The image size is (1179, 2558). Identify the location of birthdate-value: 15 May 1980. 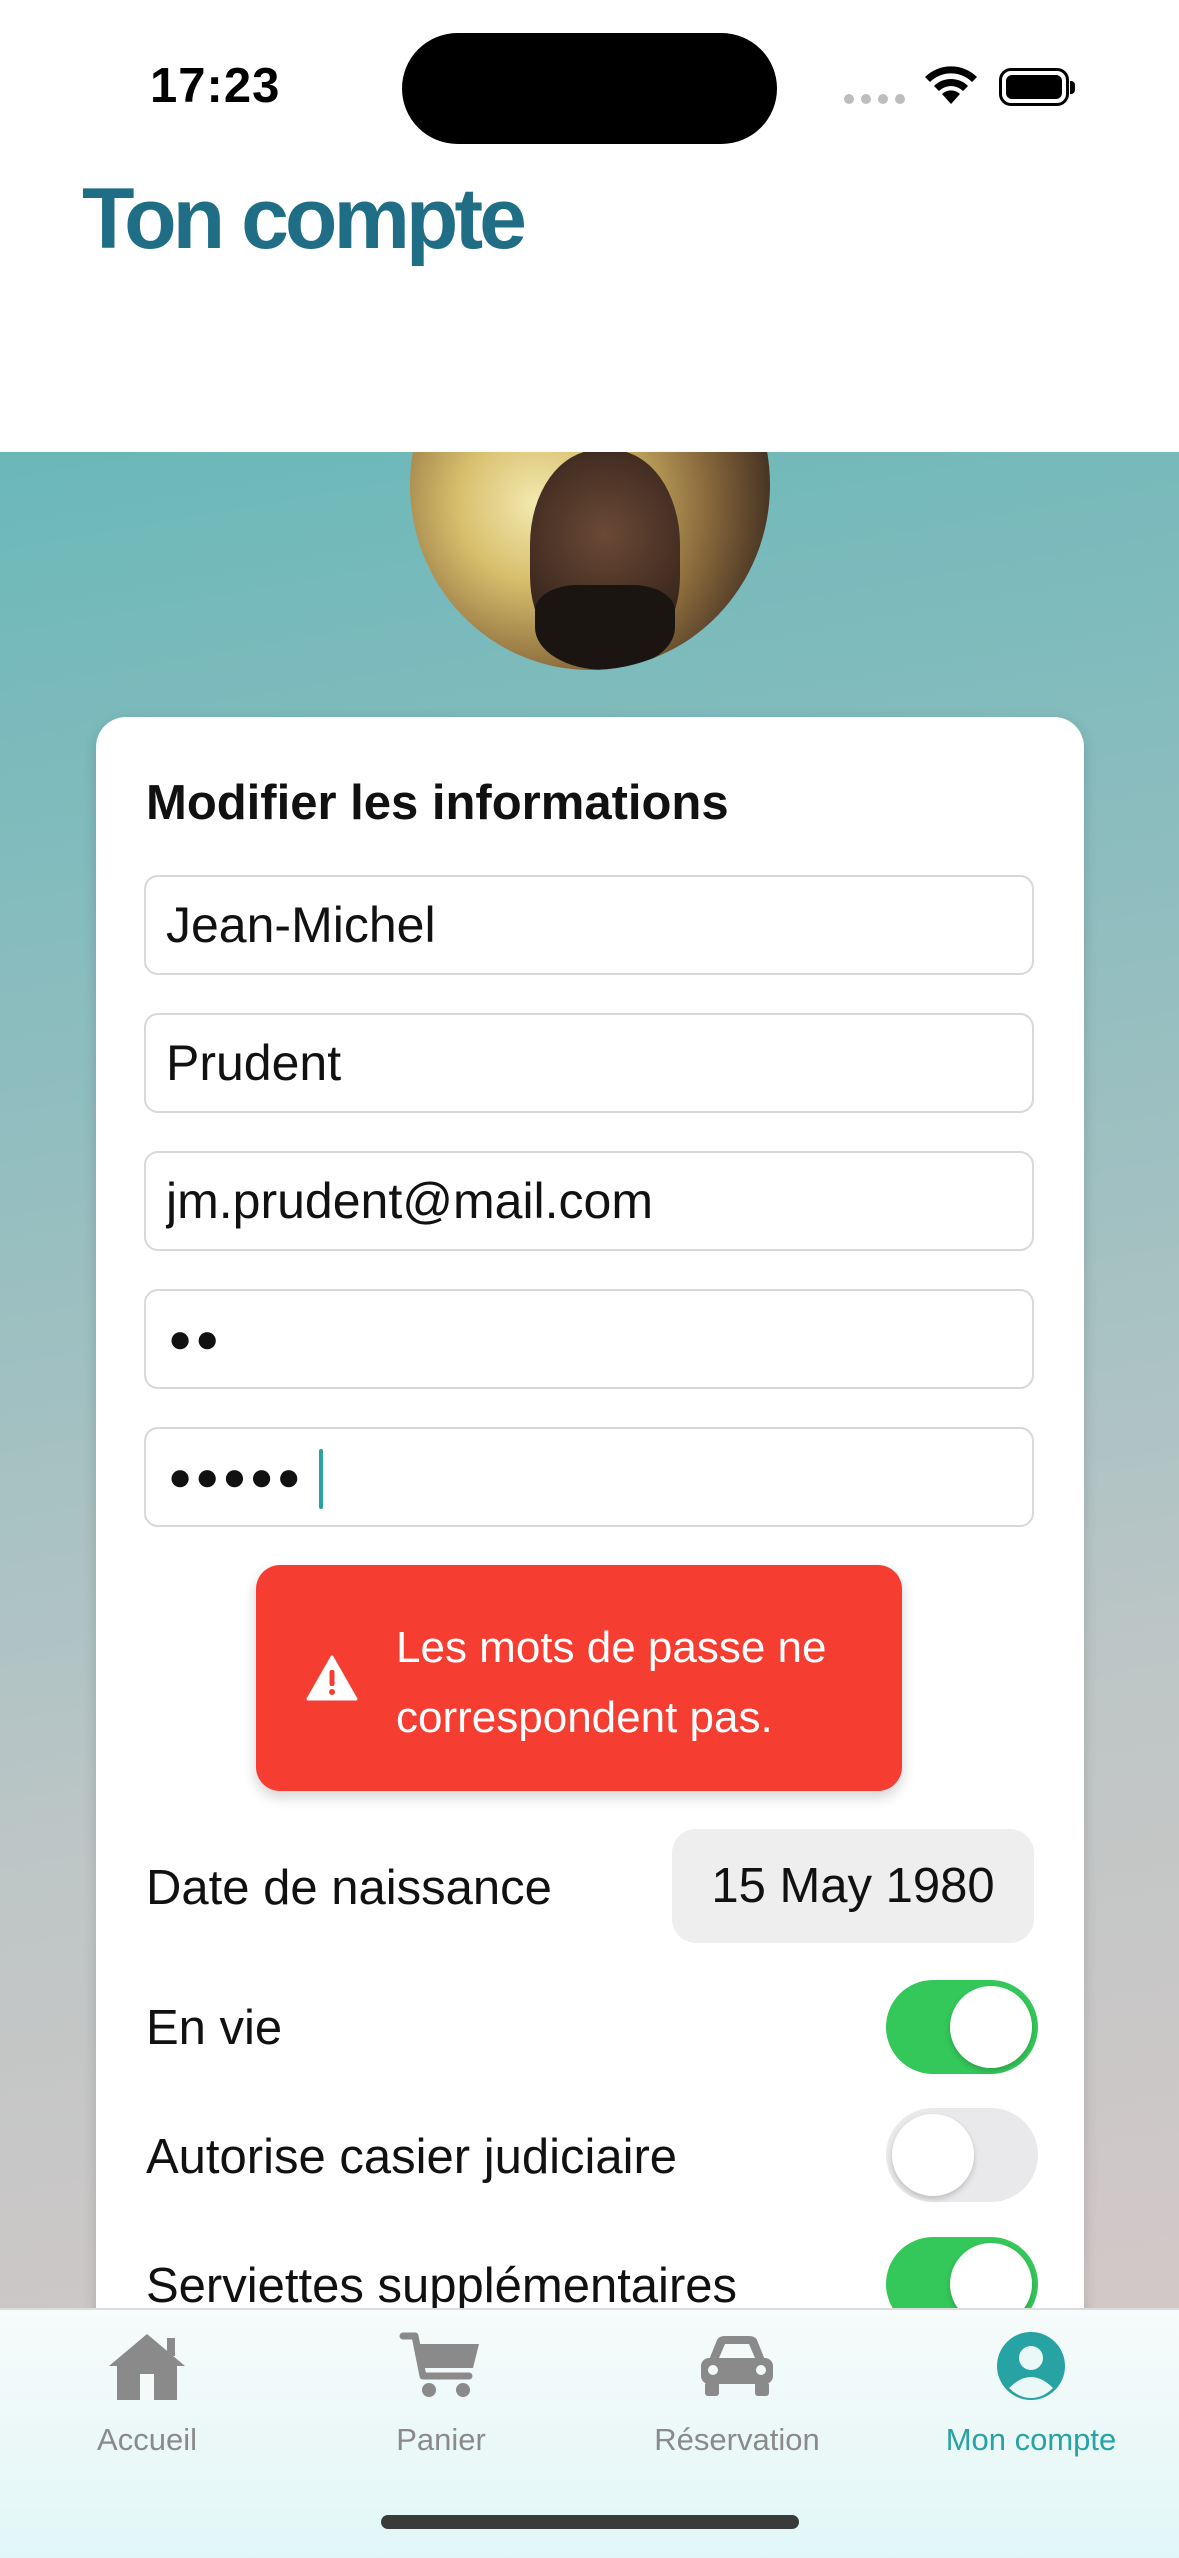
(853, 1886).